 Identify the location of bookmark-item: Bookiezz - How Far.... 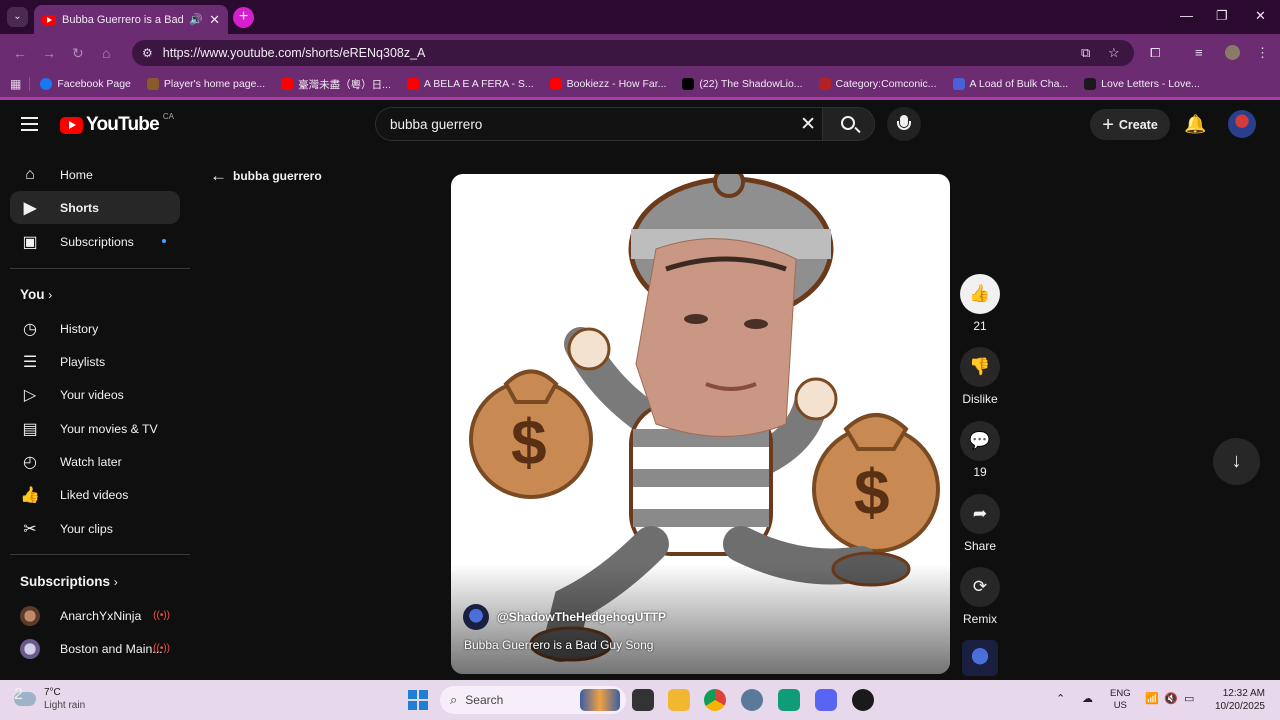
(607, 84).